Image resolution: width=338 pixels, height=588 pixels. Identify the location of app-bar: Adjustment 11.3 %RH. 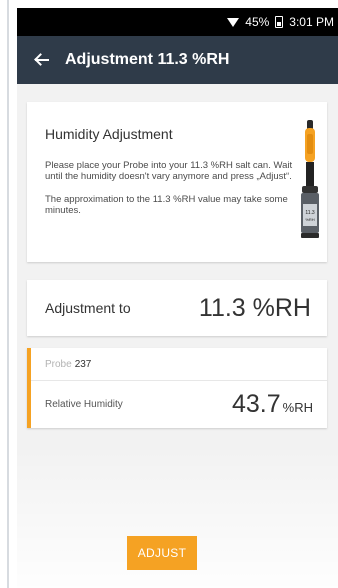
(177, 60).